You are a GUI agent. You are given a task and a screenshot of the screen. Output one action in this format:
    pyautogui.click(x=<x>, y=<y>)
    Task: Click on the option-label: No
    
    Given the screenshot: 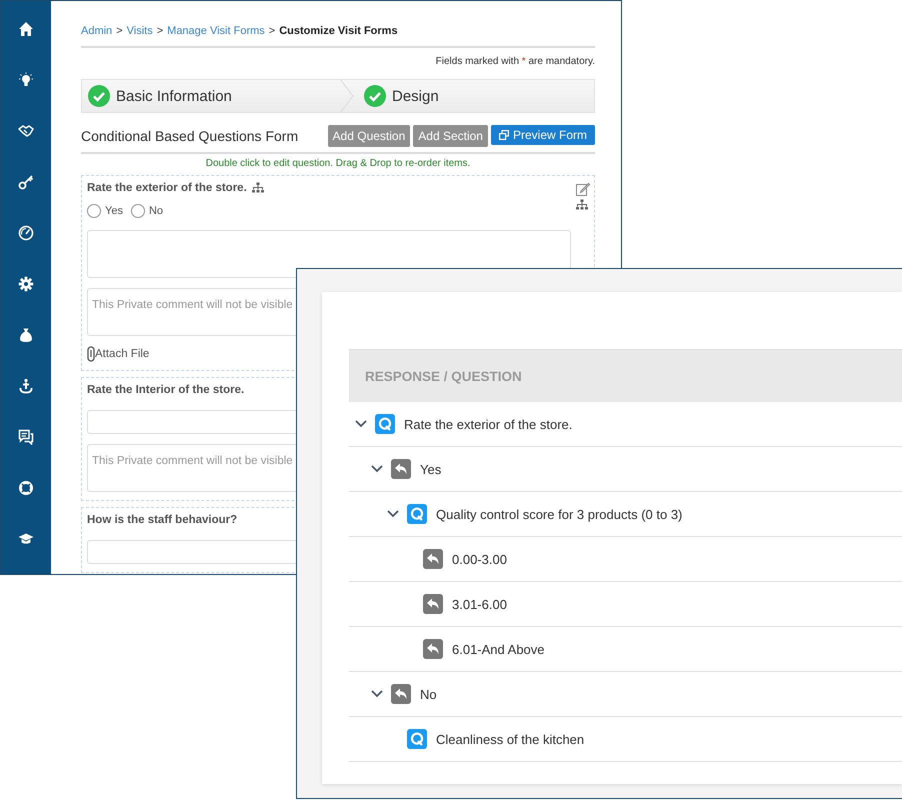 What is the action you would take?
    pyautogui.click(x=156, y=211)
    